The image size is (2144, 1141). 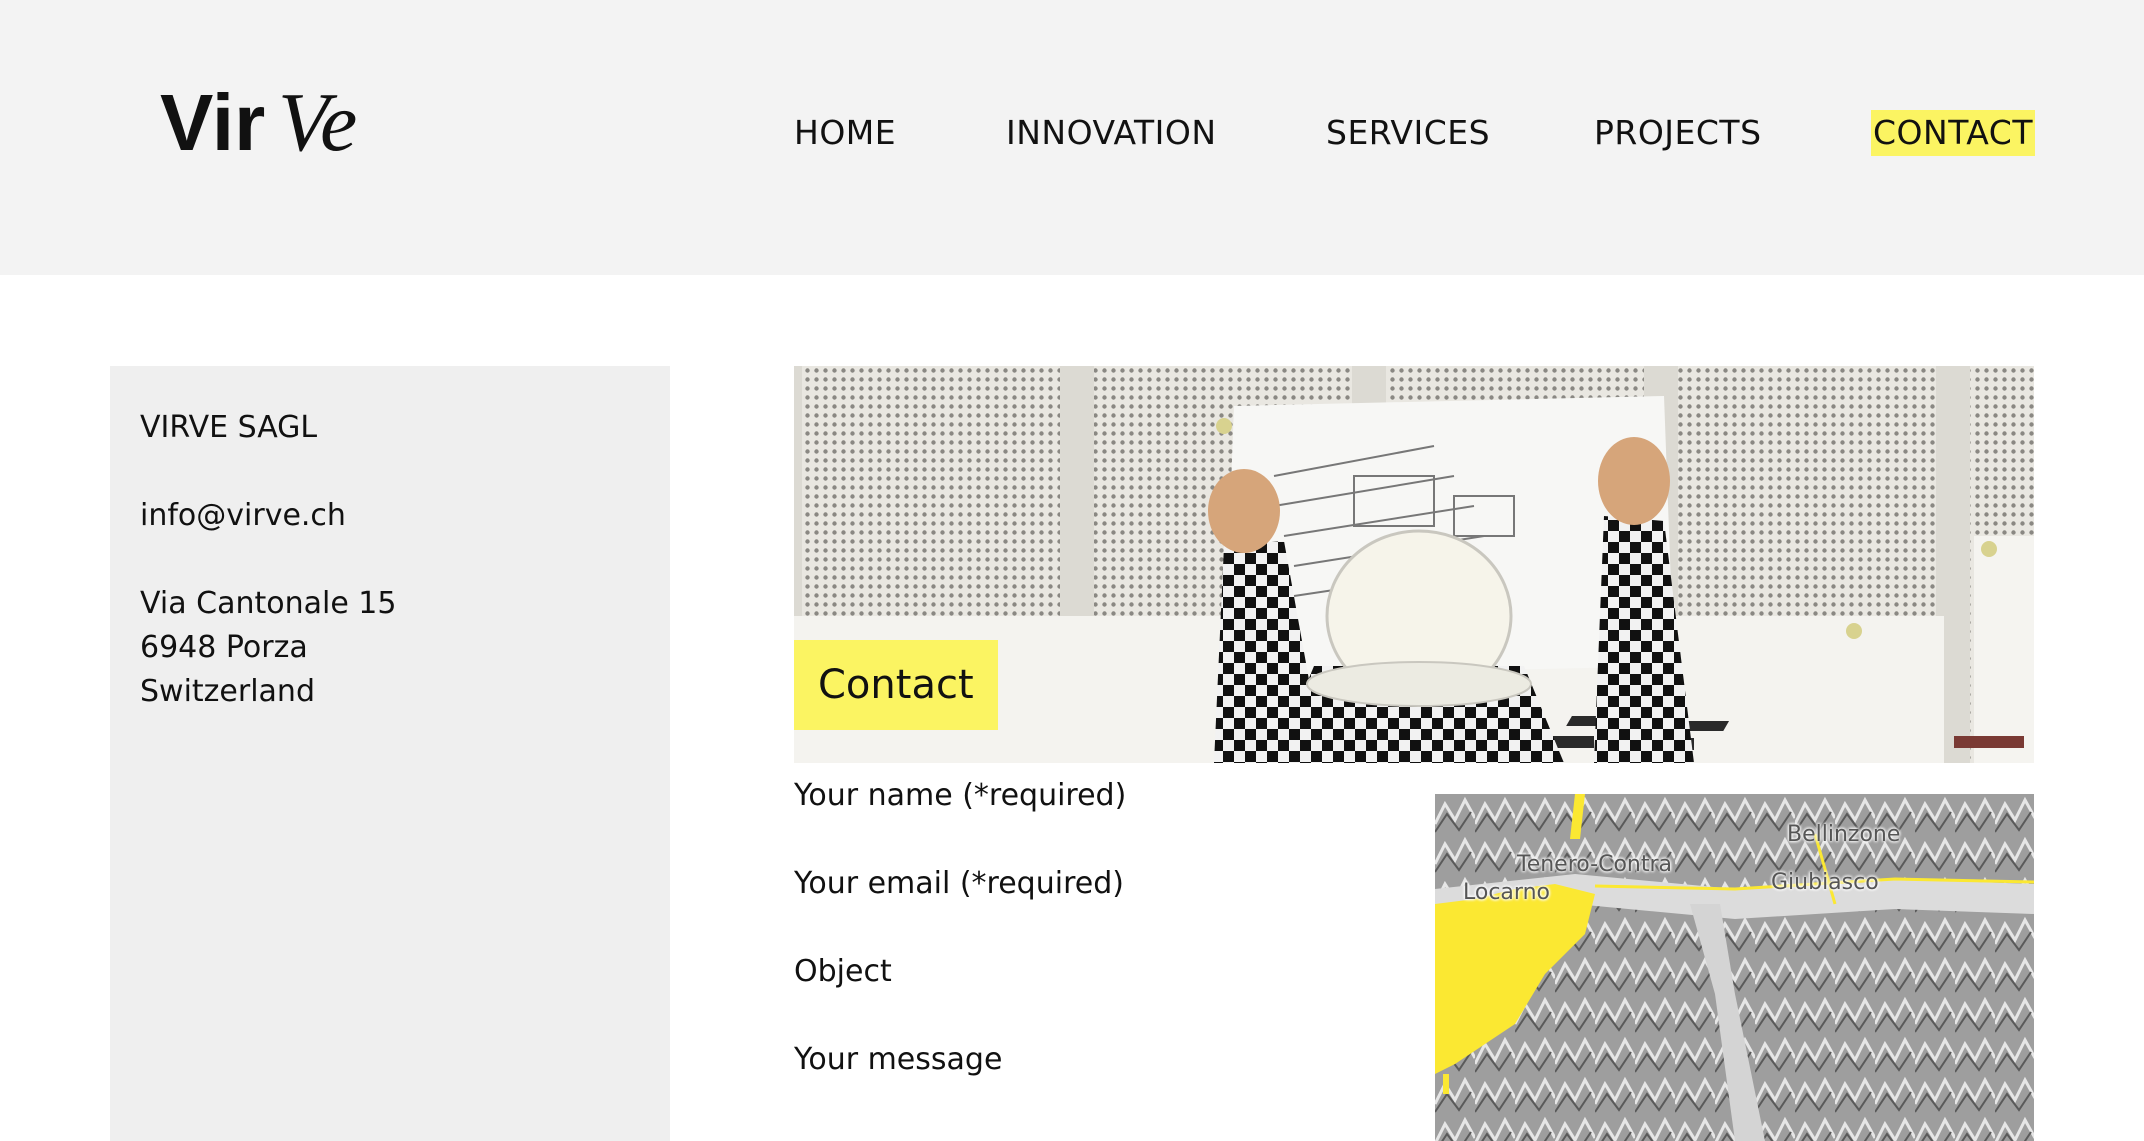 What do you see at coordinates (896, 685) in the screenshot?
I see `hero-title: Contact` at bounding box center [896, 685].